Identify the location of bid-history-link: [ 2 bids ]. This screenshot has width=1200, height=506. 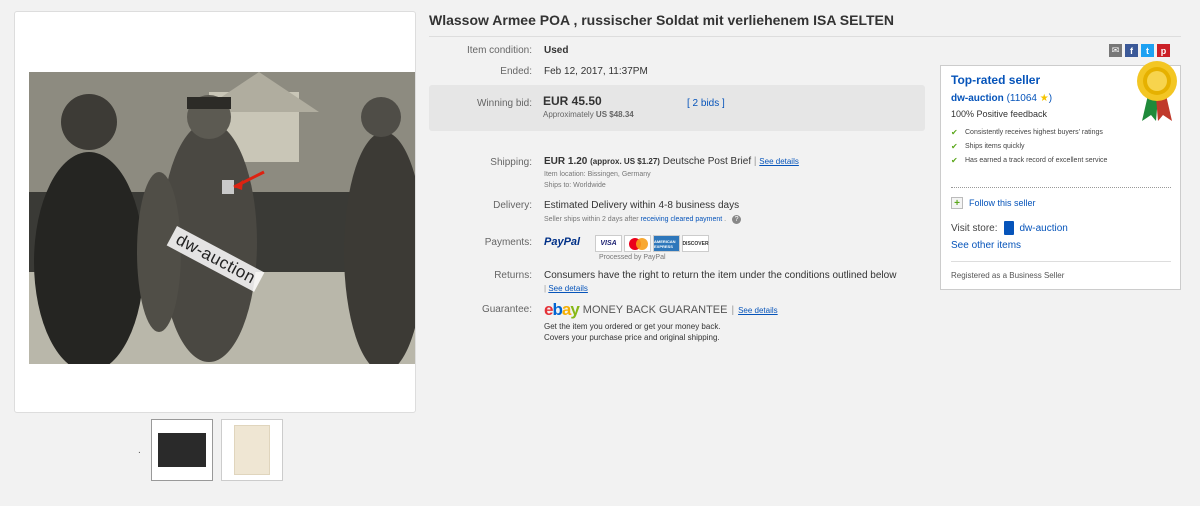
(706, 103).